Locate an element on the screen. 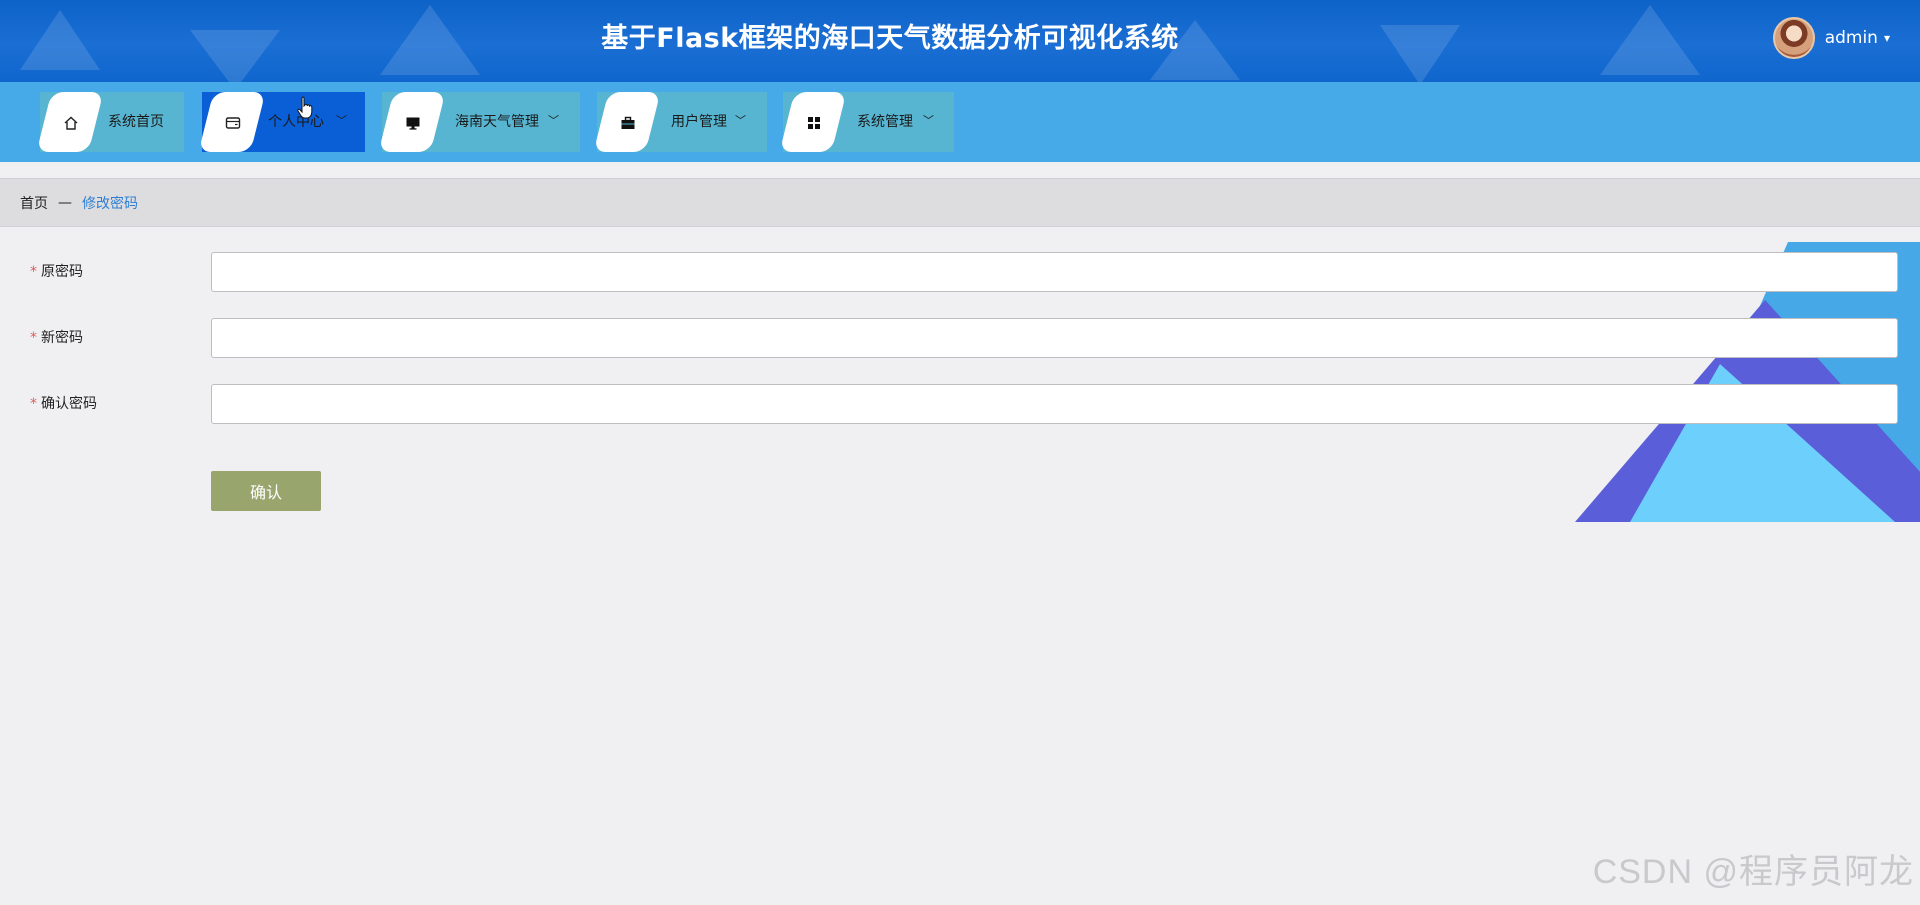  nav-item-personal-center: 个人中心 ﹀ is located at coordinates (281, 122).